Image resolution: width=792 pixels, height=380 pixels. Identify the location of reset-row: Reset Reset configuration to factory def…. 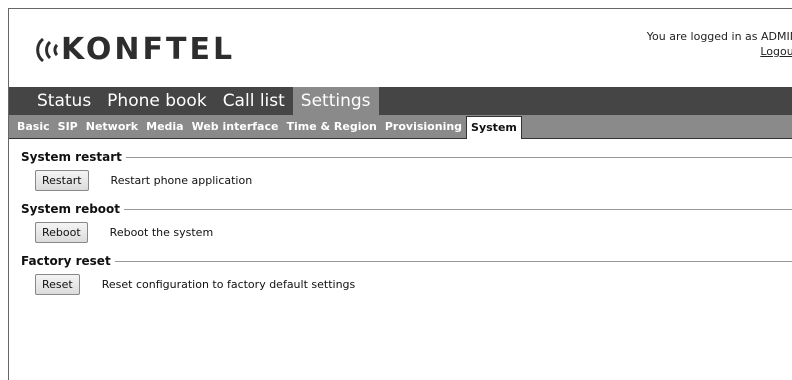
(406, 284).